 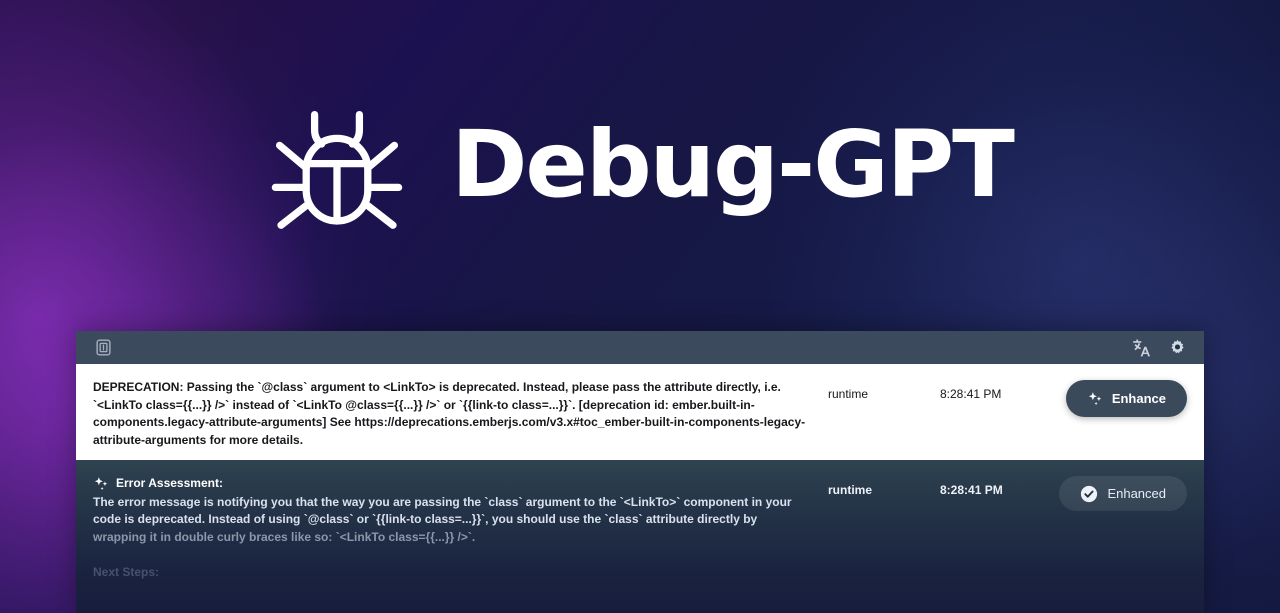 What do you see at coordinates (126, 572) in the screenshot?
I see `next-steps-heading: Next Steps:` at bounding box center [126, 572].